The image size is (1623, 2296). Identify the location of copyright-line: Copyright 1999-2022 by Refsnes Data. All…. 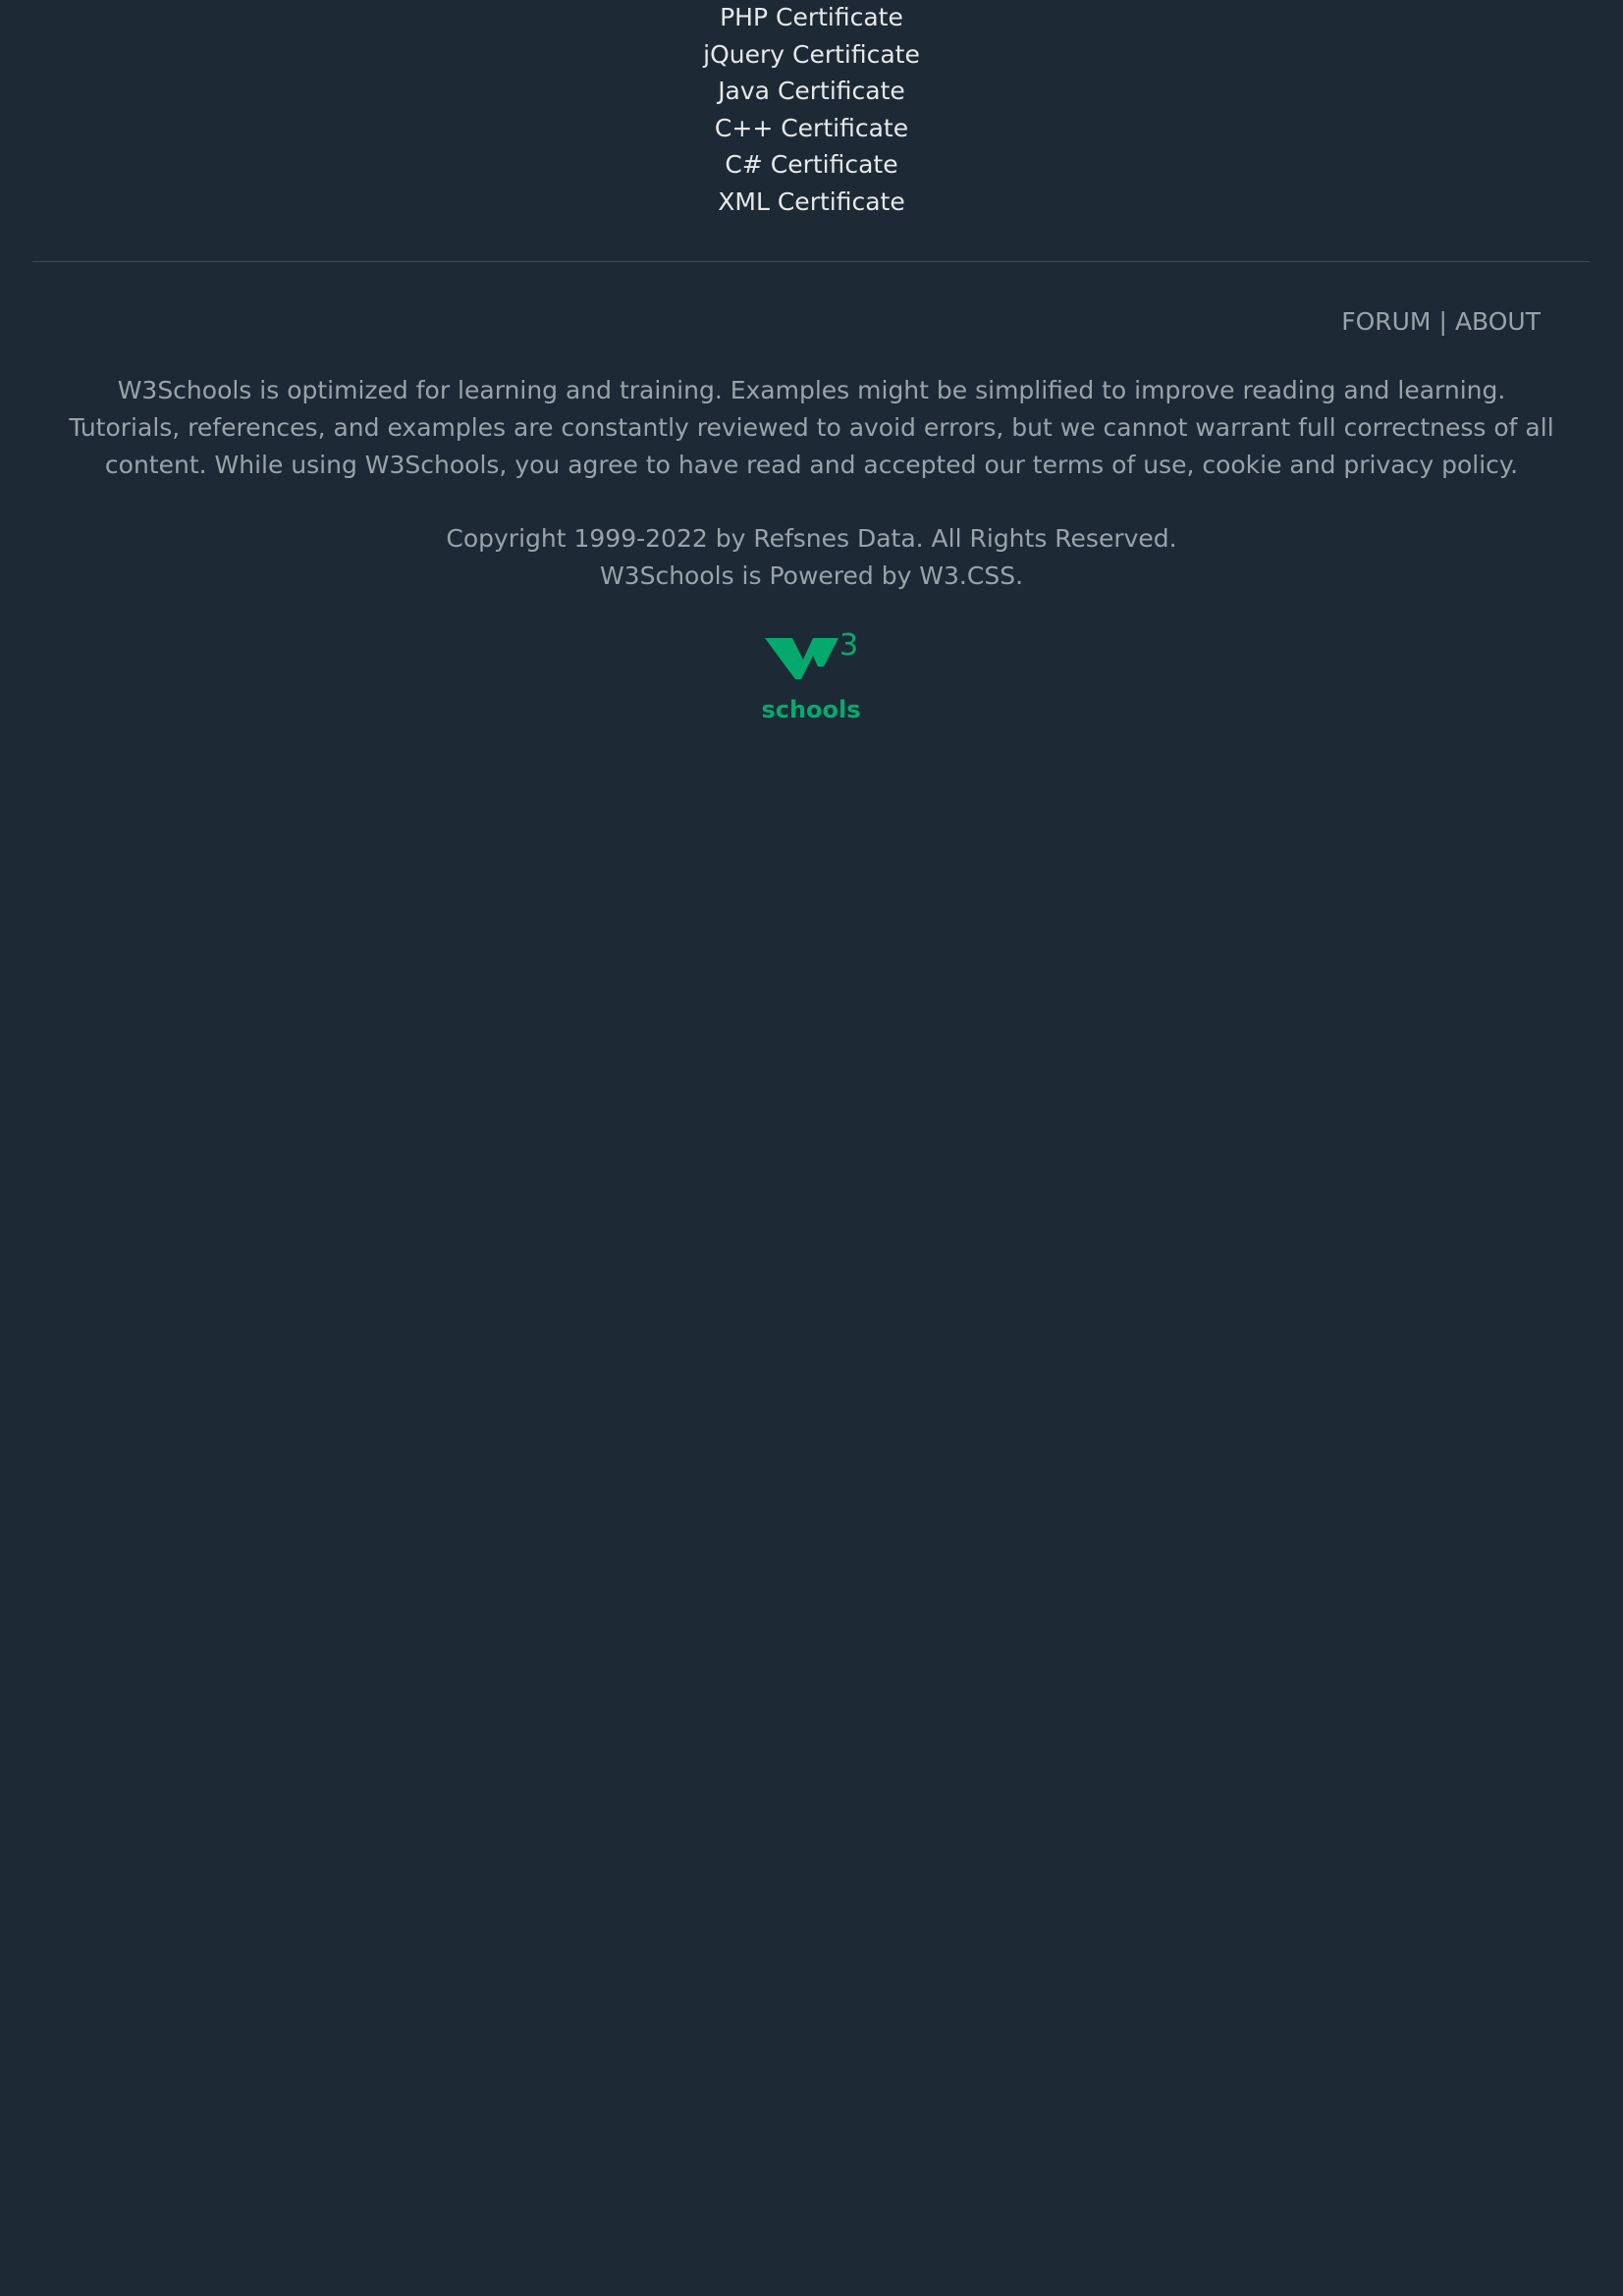
(811, 538).